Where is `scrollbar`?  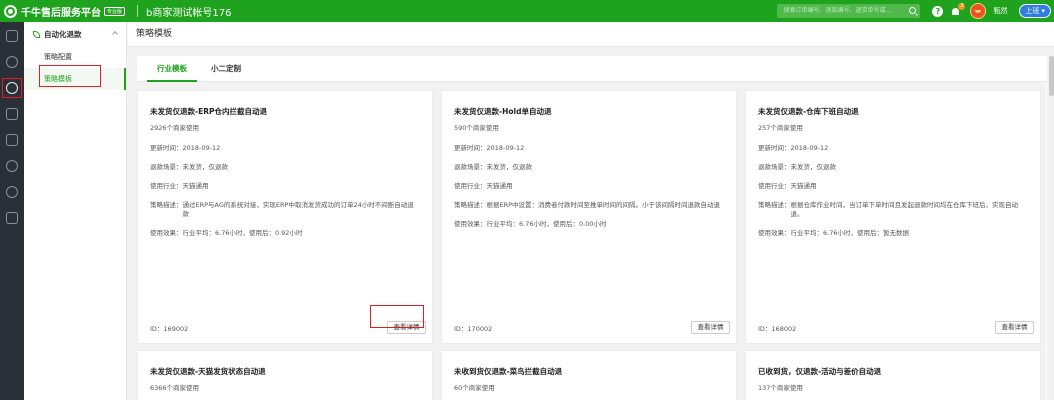 scrollbar is located at coordinates (1051, 228).